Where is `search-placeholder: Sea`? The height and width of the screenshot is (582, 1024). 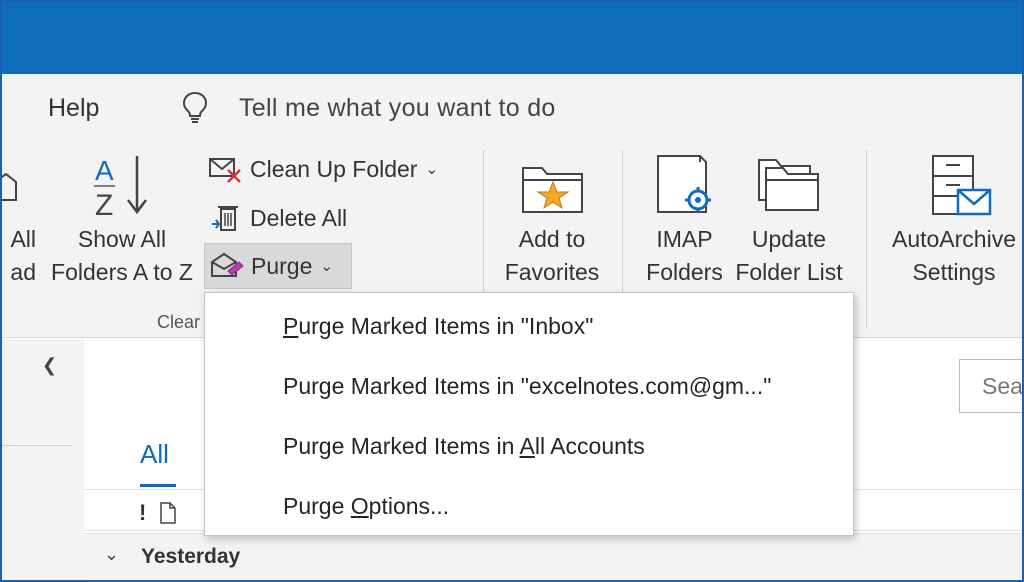 search-placeholder: Sea is located at coordinates (1002, 386).